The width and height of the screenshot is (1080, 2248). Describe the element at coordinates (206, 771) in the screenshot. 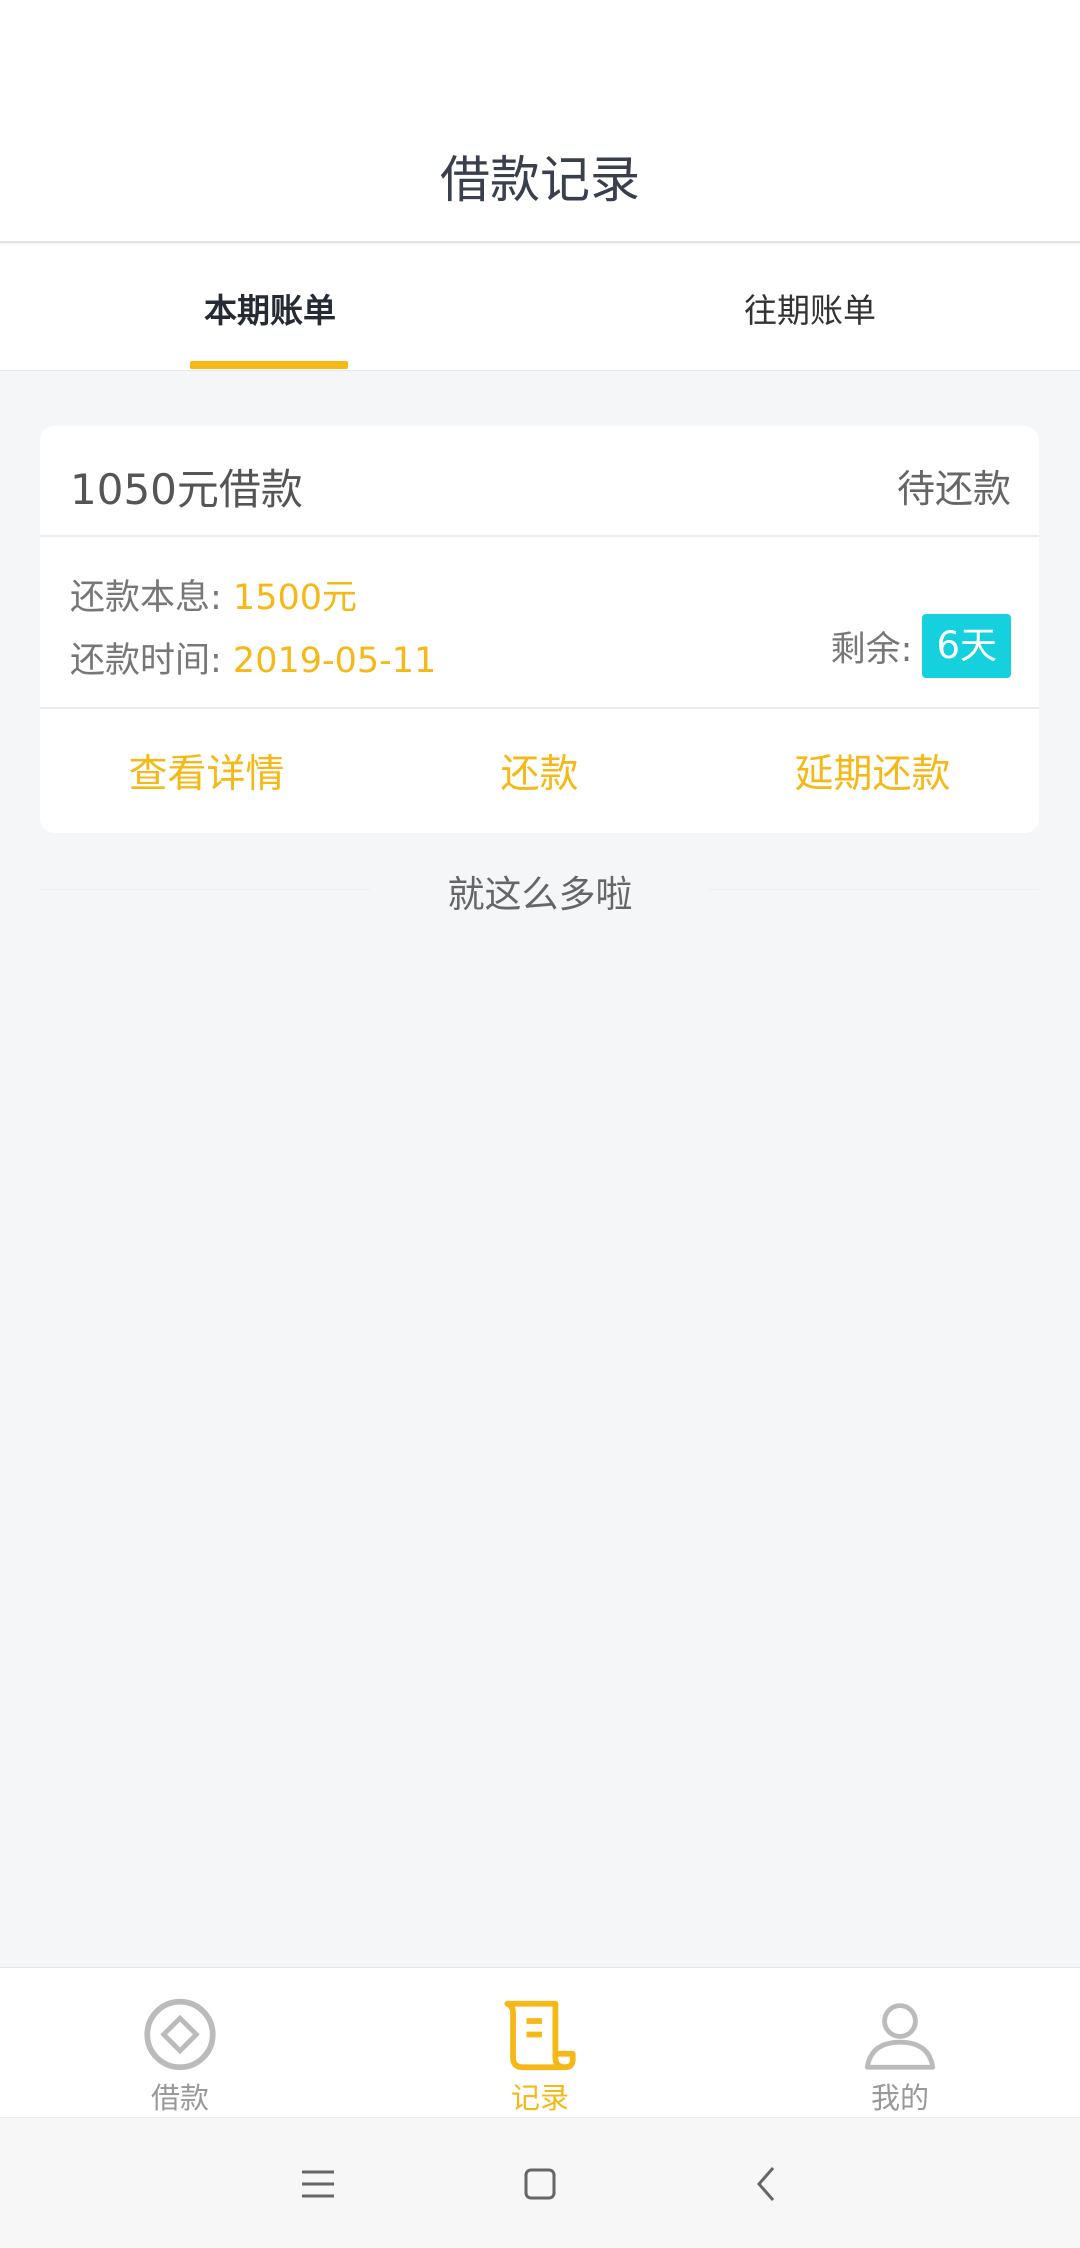

I see `view-details-button: 查看详情` at that location.